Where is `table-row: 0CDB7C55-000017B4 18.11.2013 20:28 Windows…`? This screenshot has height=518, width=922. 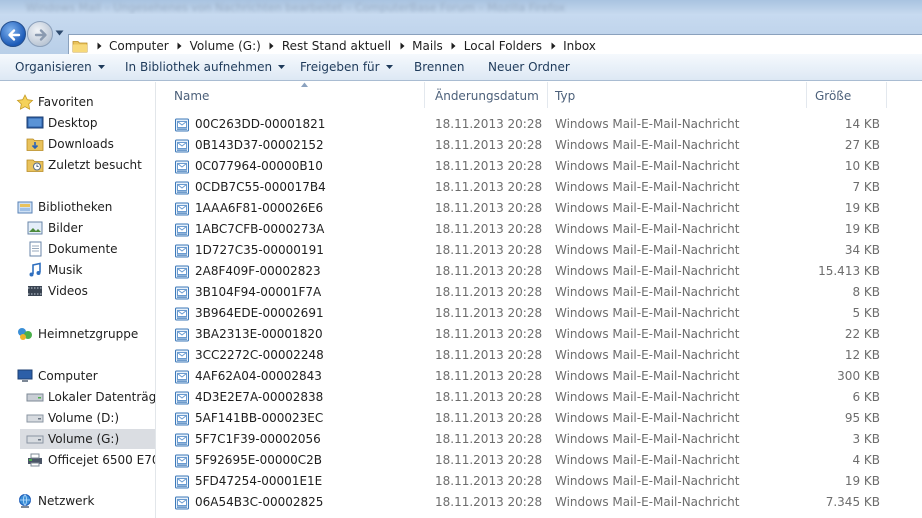
table-row: 0CDB7C55-000017B4 18.11.2013 20:28 Windows… is located at coordinates (539, 187).